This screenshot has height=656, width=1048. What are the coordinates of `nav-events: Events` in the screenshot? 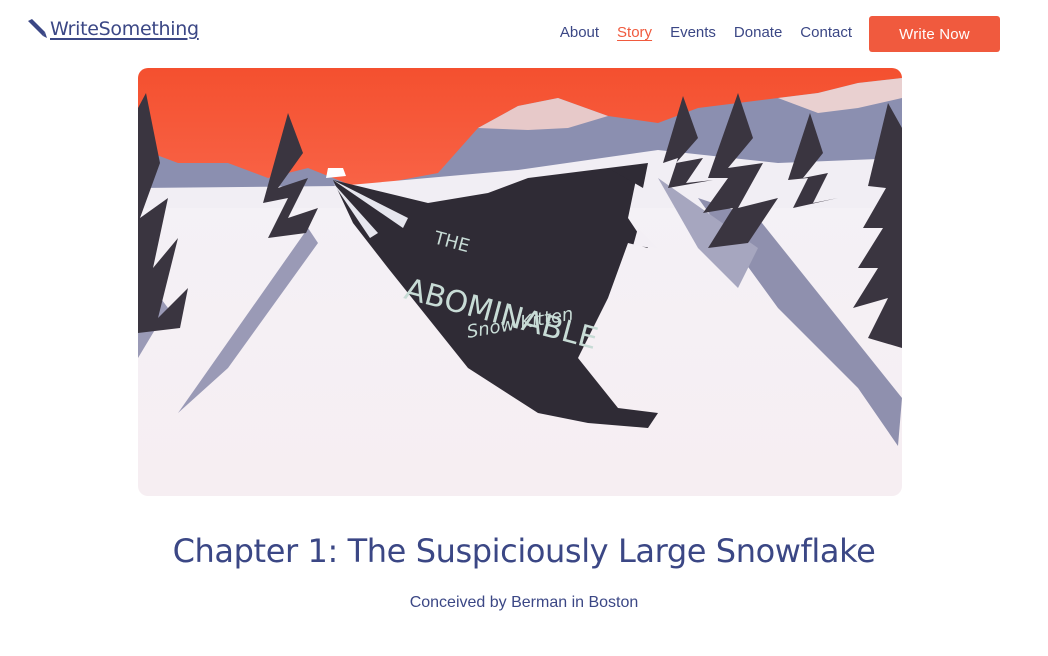 It's located at (693, 33).